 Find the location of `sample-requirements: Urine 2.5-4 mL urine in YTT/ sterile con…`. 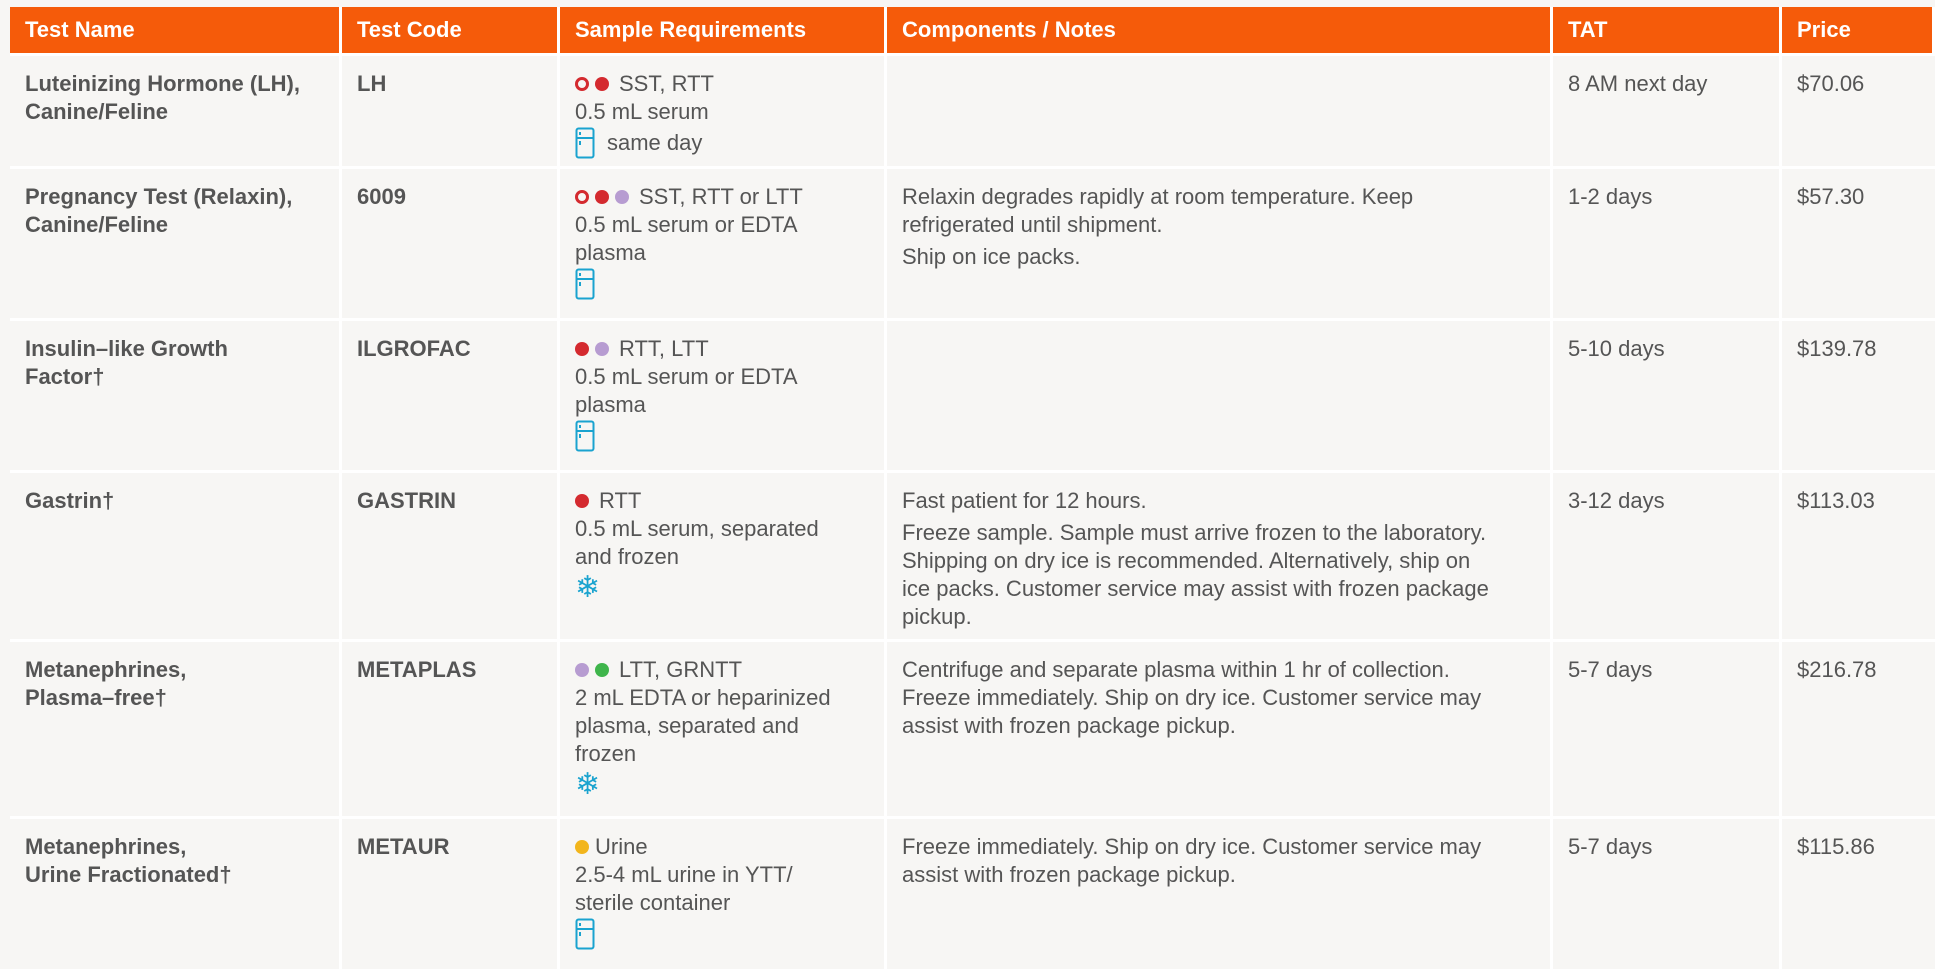

sample-requirements: Urine 2.5-4 mL urine in YTT/ sterile con… is located at coordinates (723, 894).